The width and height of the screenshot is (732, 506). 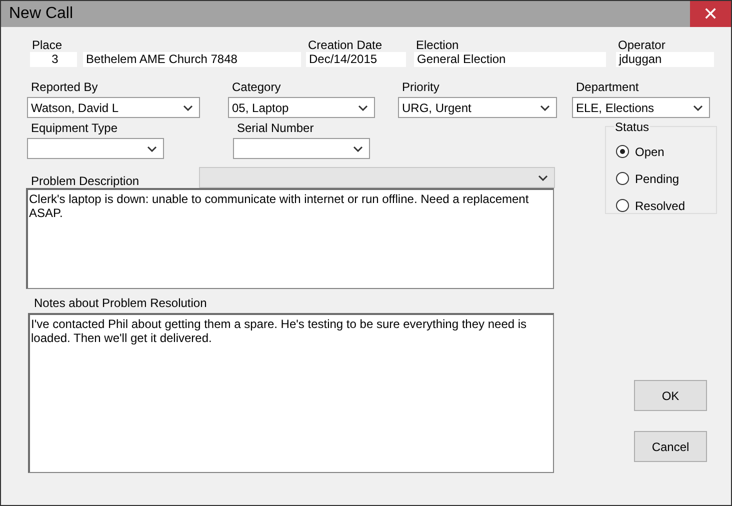 What do you see at coordinates (290, 238) in the screenshot?
I see `text-area: Clerk's laptop is down: unable to communicate with internet or run offline. Need a replacement ASAP.` at bounding box center [290, 238].